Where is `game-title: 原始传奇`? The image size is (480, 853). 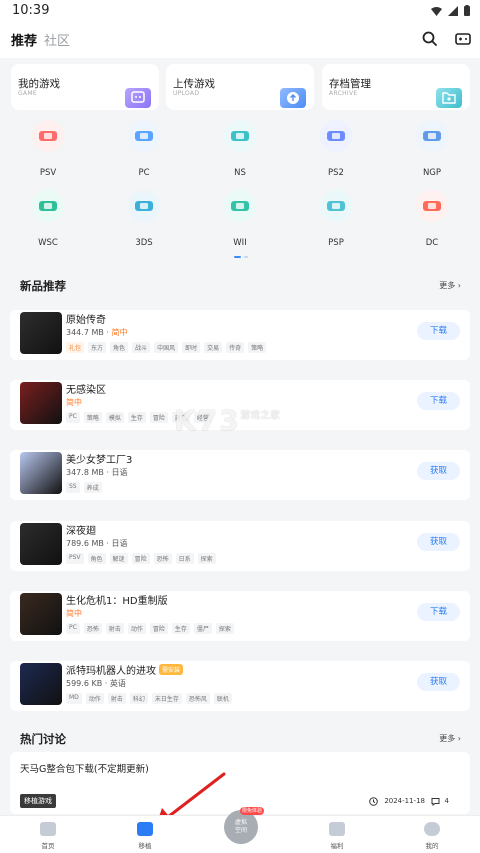 game-title: 原始传奇 is located at coordinates (86, 320).